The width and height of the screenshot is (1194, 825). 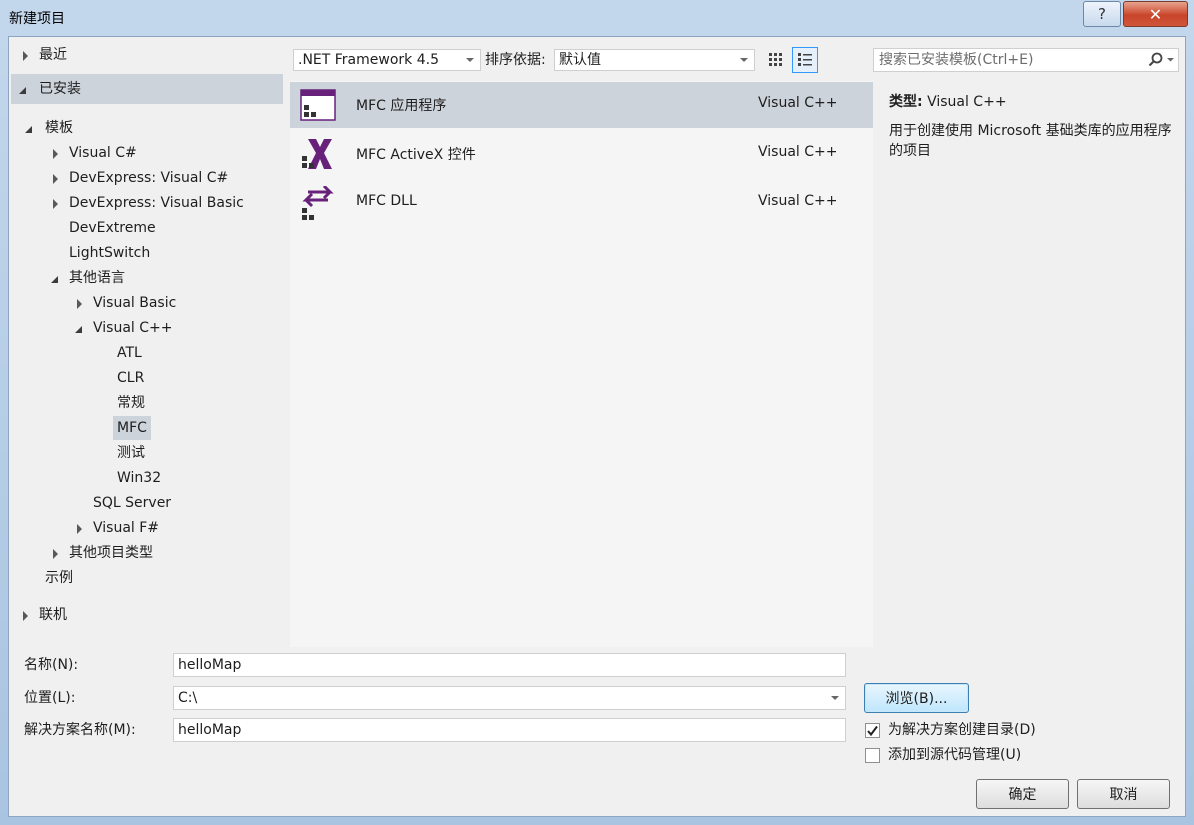 I want to click on tree-label: 示例, so click(x=59, y=578).